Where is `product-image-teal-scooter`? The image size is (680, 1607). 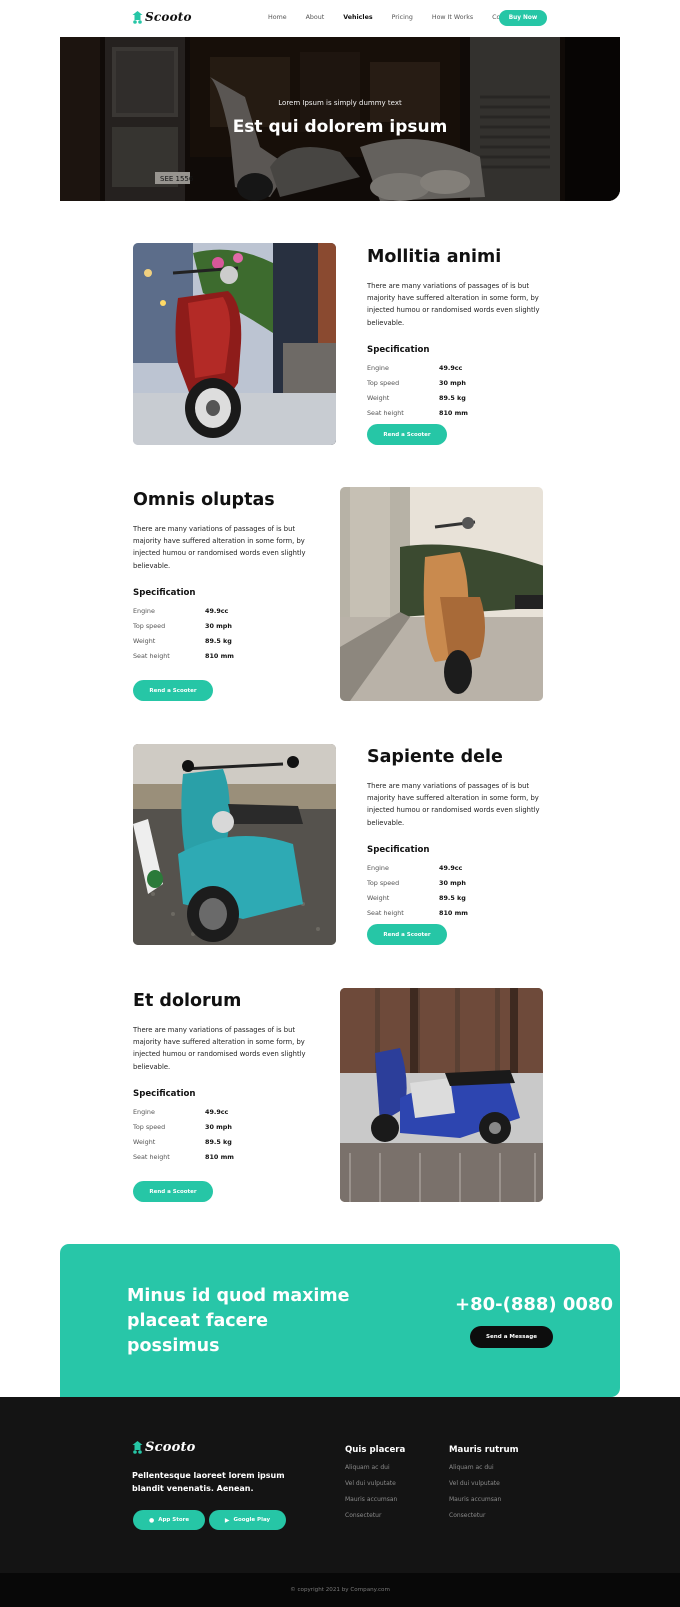
product-image-teal-scooter is located at coordinates (234, 844).